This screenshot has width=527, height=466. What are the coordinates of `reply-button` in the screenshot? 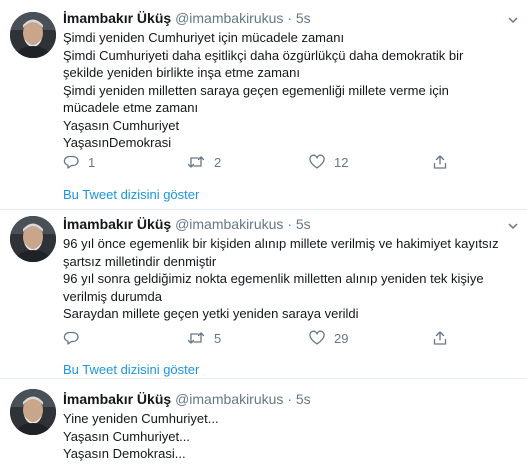 It's located at (75, 338).